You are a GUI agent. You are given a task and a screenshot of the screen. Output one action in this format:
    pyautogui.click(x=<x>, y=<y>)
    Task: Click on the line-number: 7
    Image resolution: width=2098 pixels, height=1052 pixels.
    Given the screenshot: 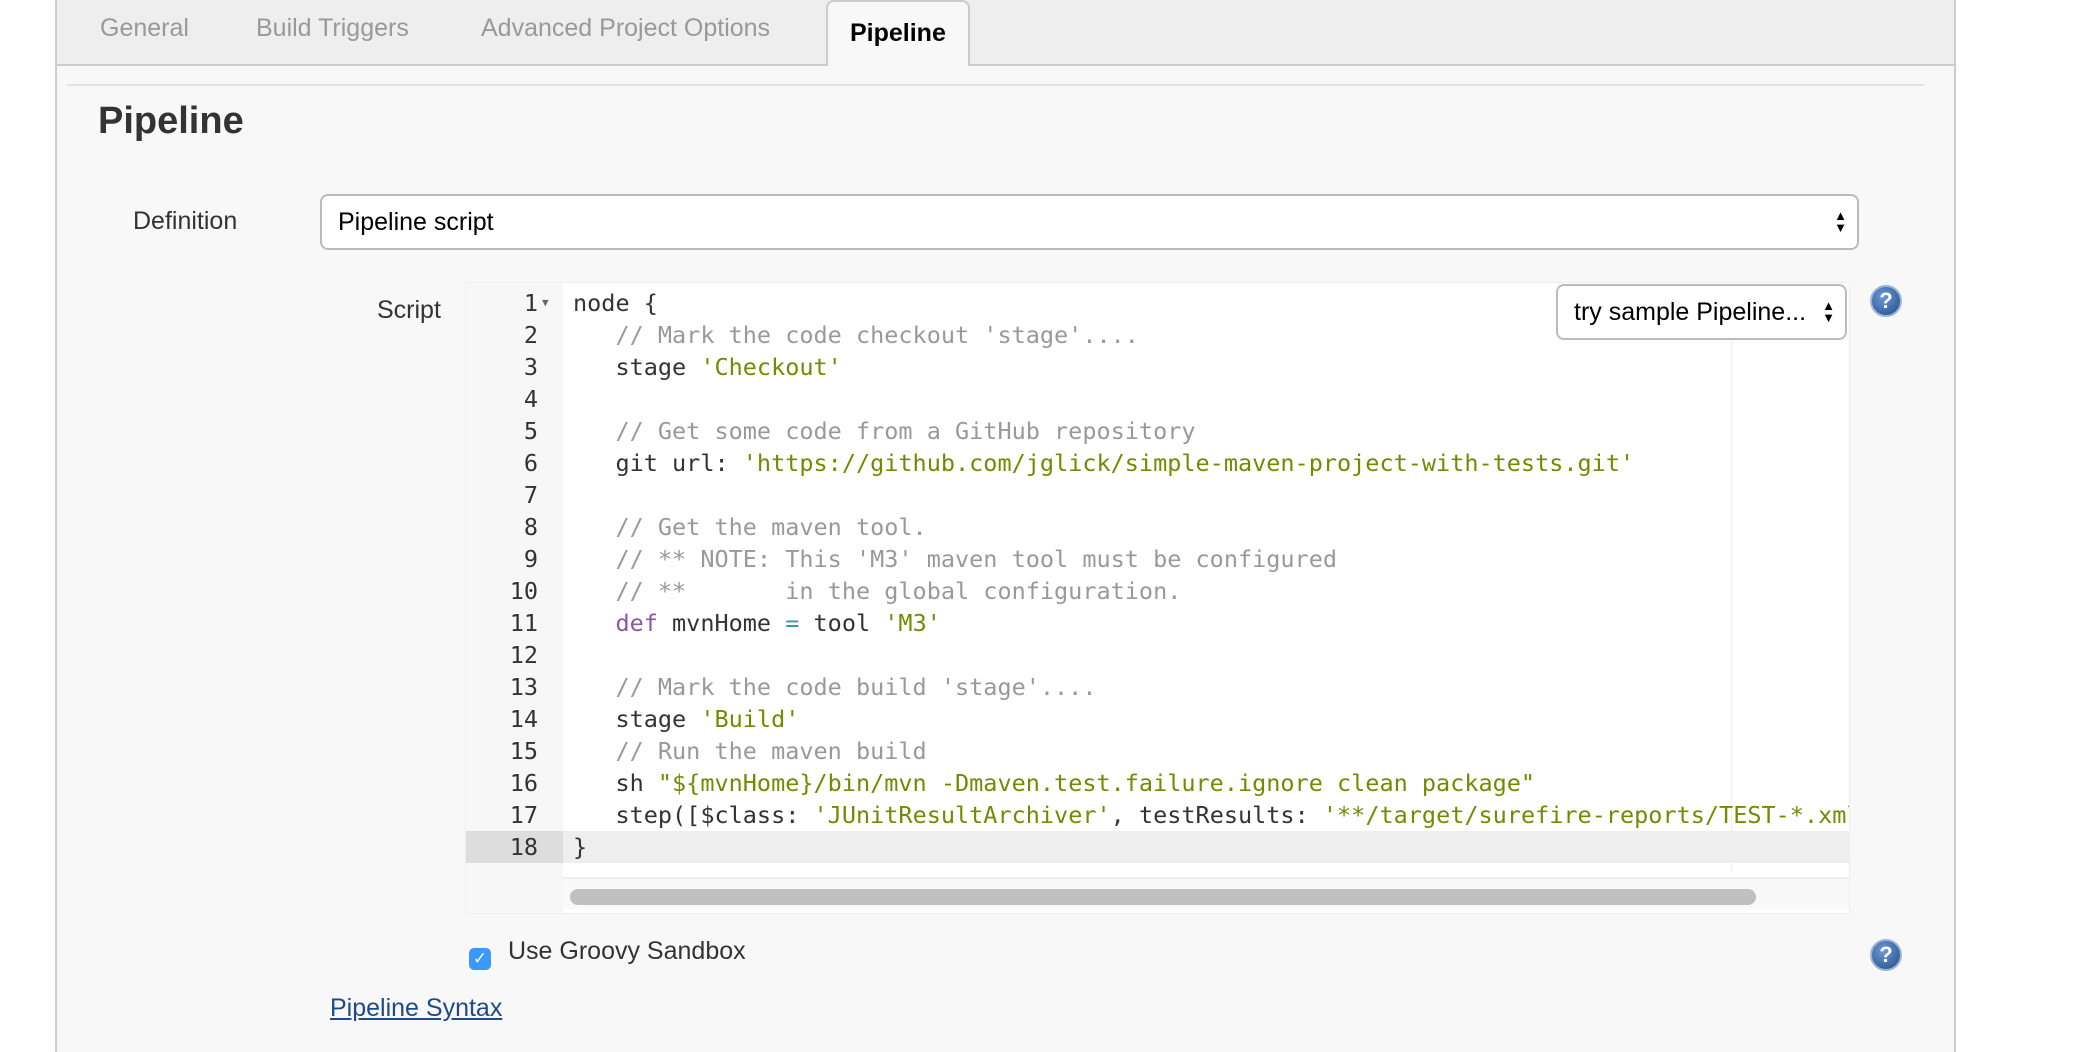 What is the action you would take?
    pyautogui.click(x=530, y=495)
    